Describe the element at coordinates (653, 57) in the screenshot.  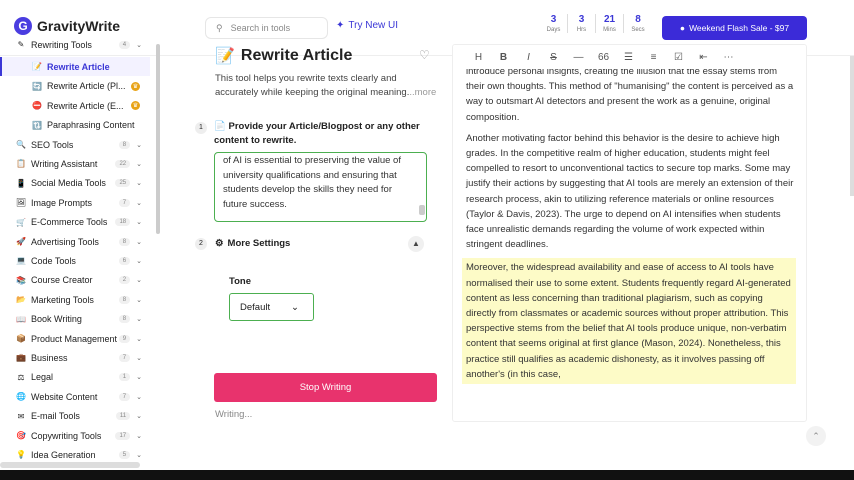
I see `numbered-list-icon: ≡` at that location.